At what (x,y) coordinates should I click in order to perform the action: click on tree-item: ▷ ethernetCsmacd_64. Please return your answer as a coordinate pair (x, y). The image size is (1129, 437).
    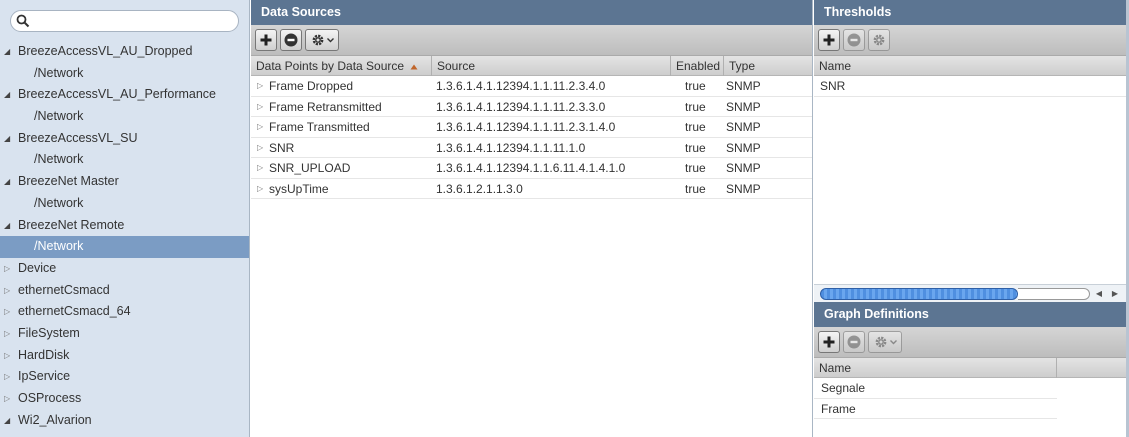
    Looking at the image, I should click on (124, 312).